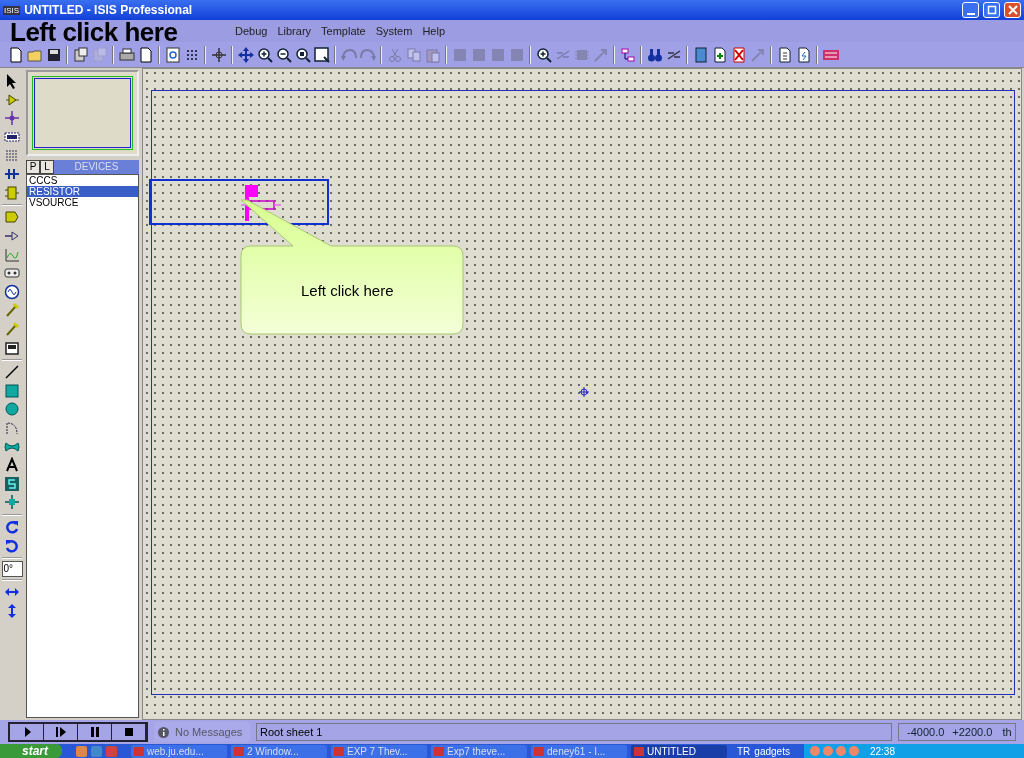 The width and height of the screenshot is (1024, 758). What do you see at coordinates (47, 167) in the screenshot?
I see `panel-tab-button: L` at bounding box center [47, 167].